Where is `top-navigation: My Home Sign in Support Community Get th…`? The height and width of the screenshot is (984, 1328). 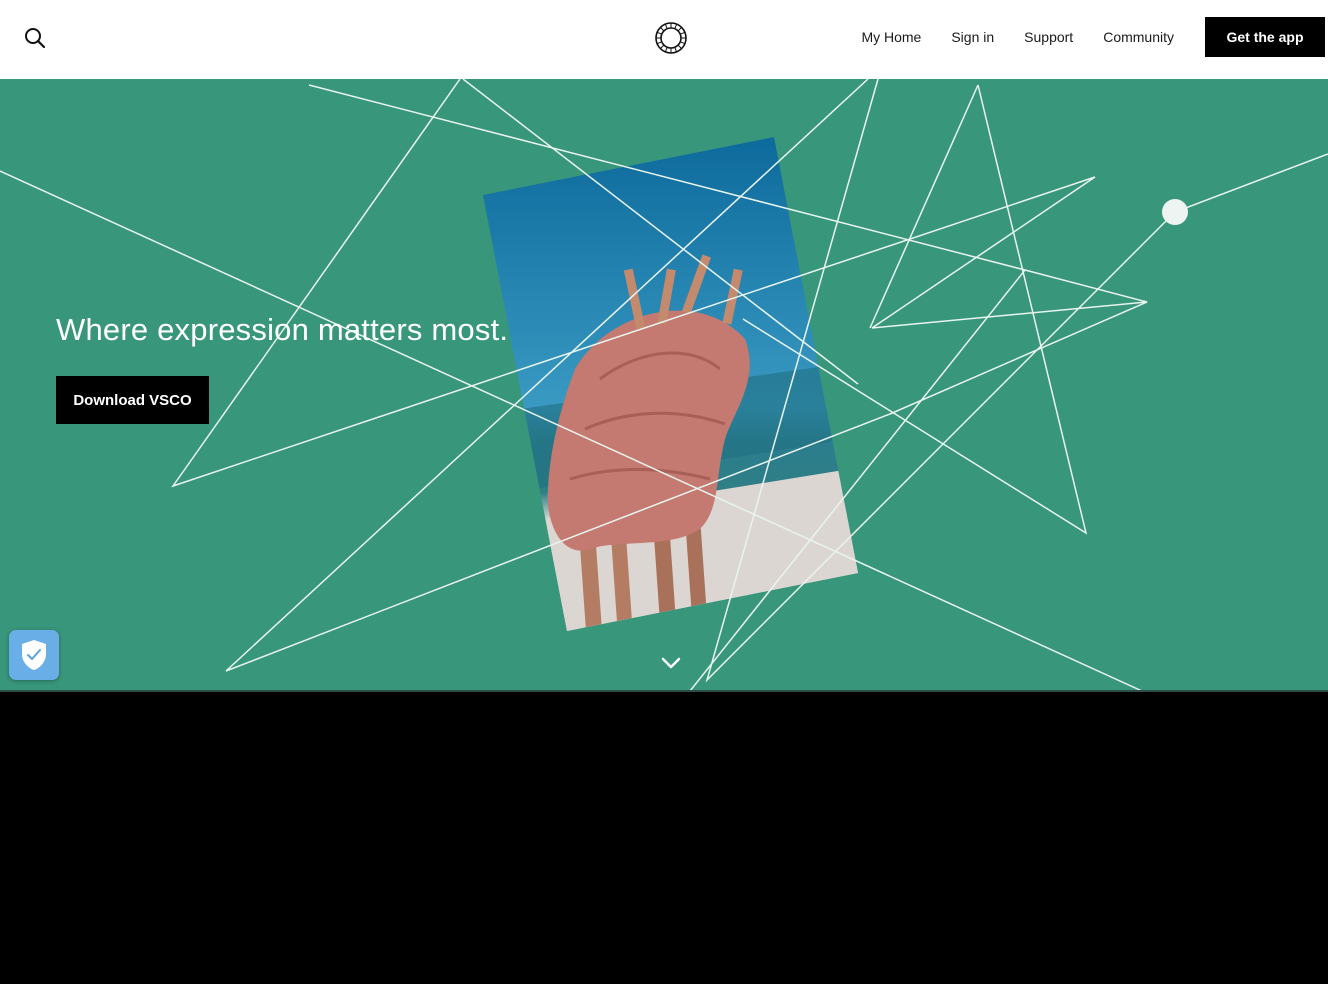
top-navigation: My Home Sign in Support Community Get th… is located at coordinates (664, 39).